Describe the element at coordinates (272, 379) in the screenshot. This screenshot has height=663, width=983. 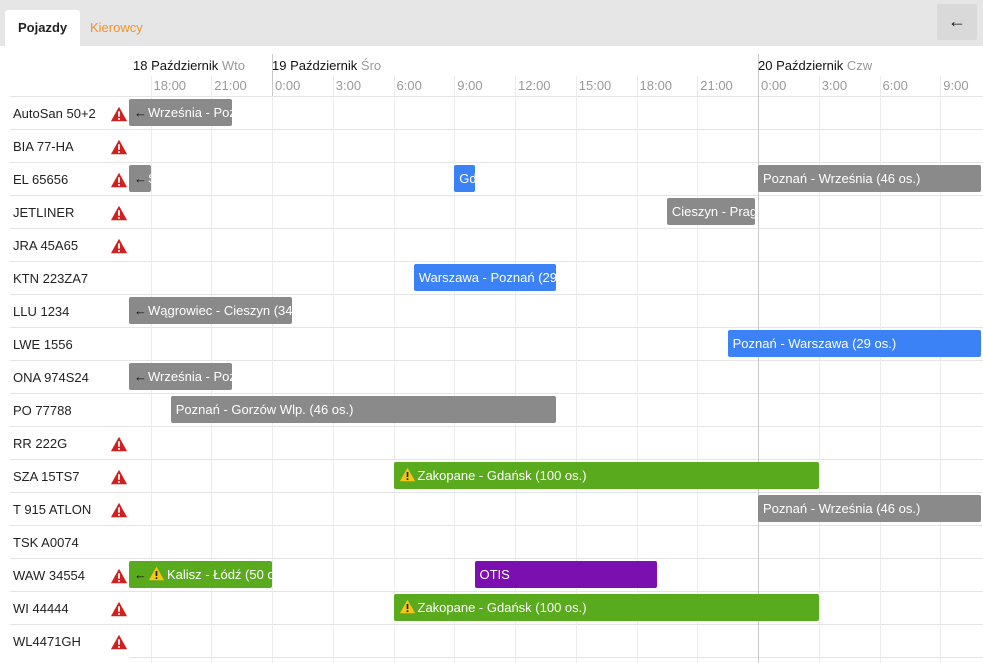
I see `hour-gridline` at that location.